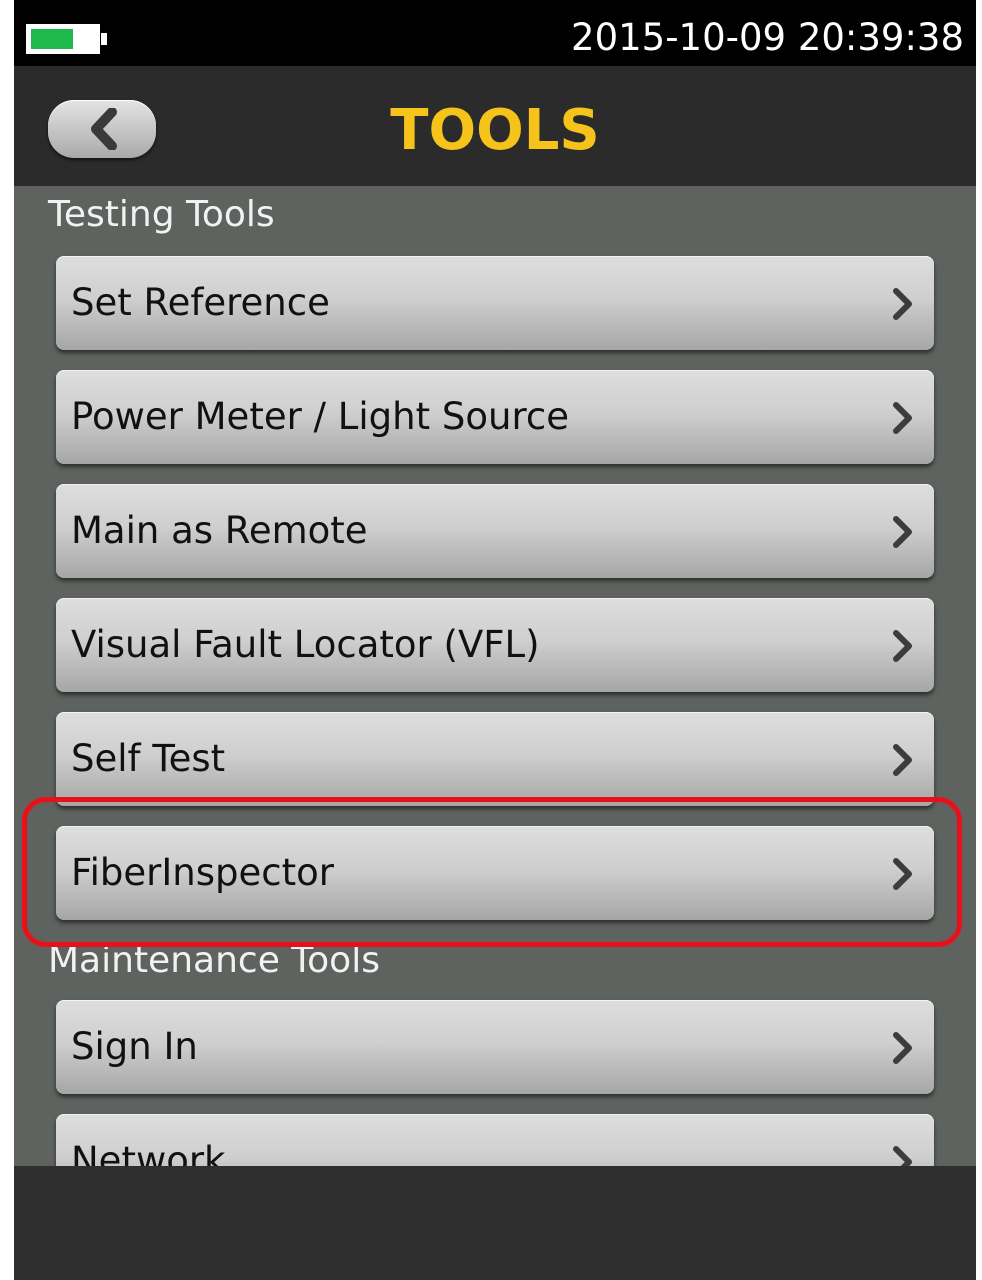 The image size is (982, 1280). Describe the element at coordinates (219, 530) in the screenshot. I see `menu-item-label: Main as Remote` at that location.